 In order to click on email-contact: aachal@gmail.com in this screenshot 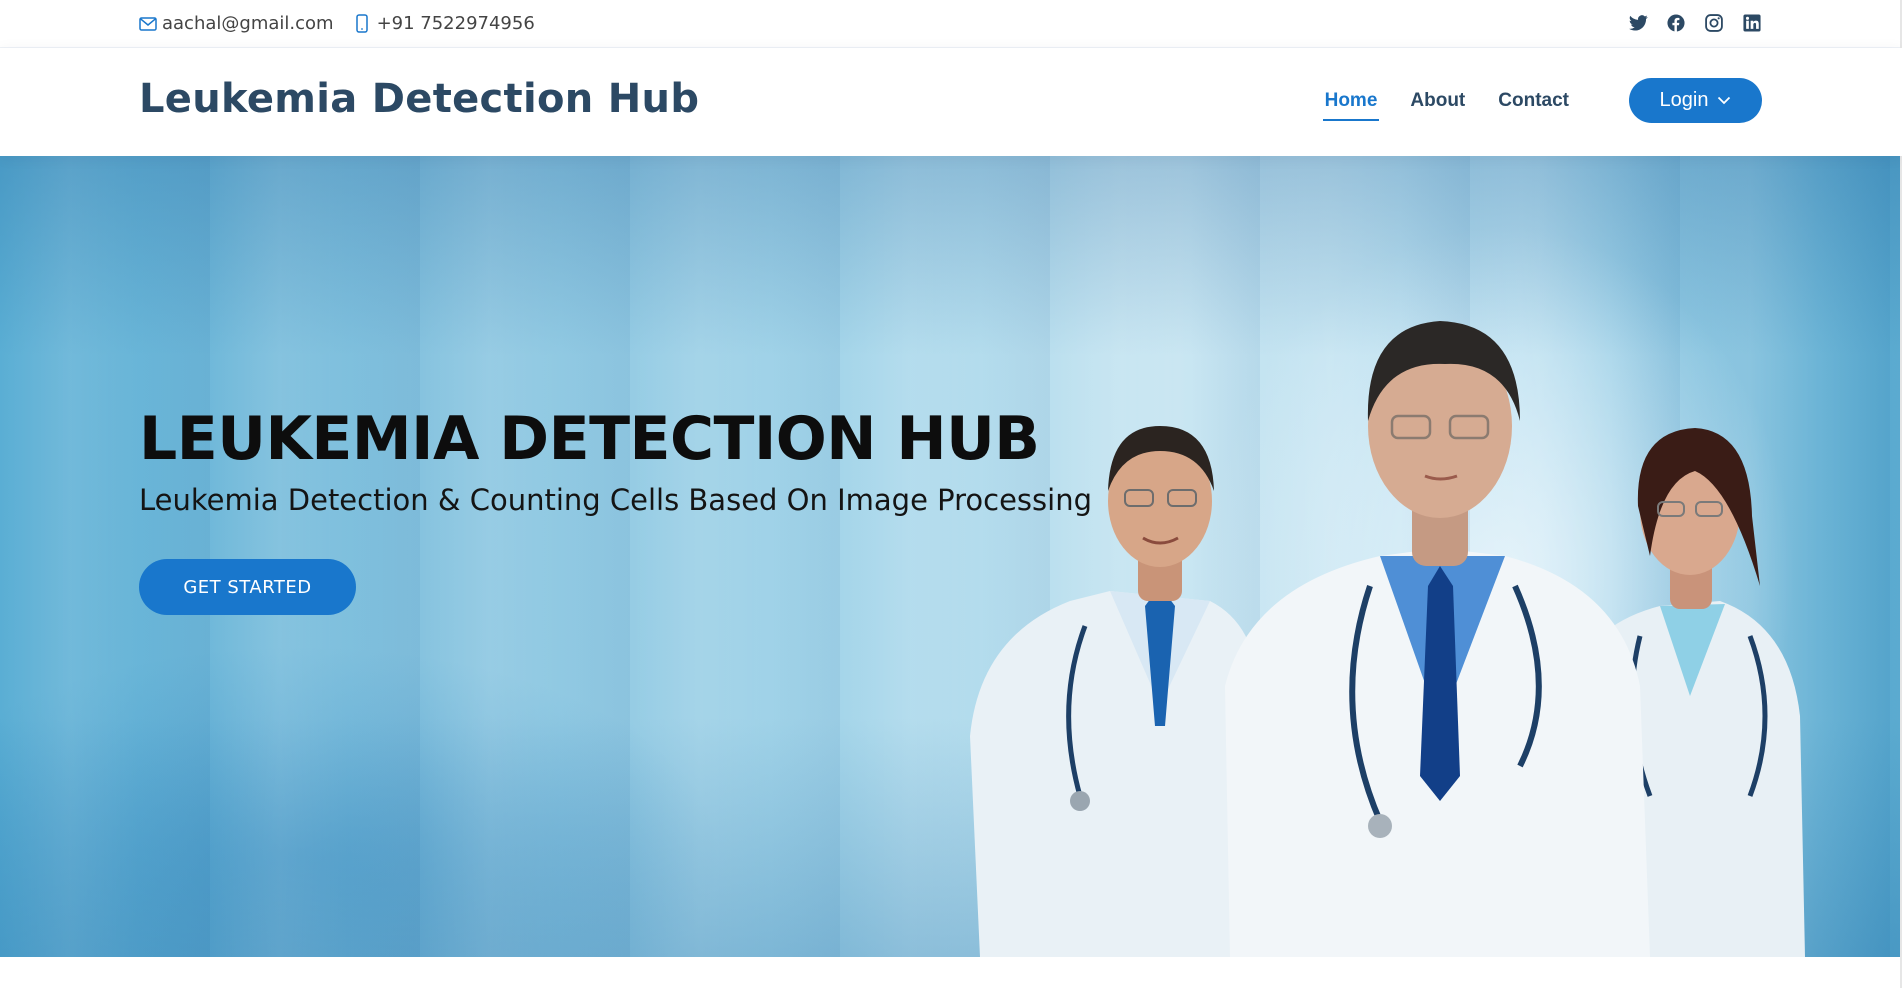, I will do `click(236, 23)`.